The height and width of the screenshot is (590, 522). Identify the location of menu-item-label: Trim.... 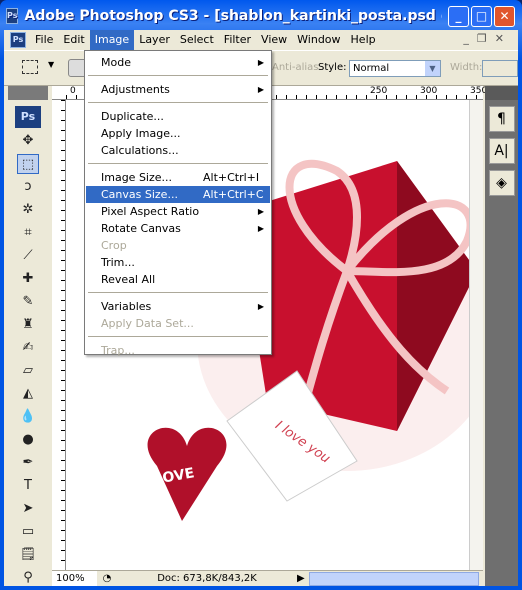
(118, 262).